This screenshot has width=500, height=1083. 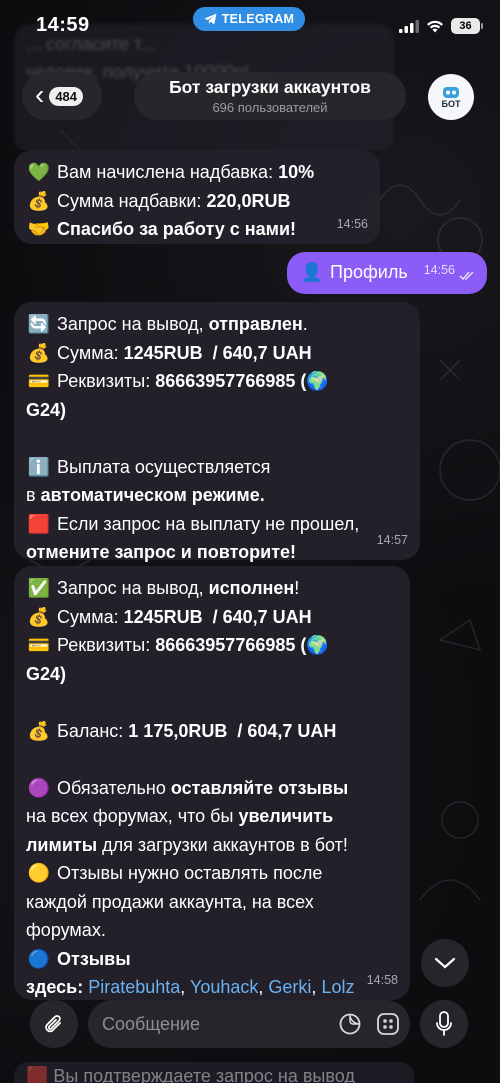 What do you see at coordinates (409, 26) in the screenshot?
I see `signal-icon` at bounding box center [409, 26].